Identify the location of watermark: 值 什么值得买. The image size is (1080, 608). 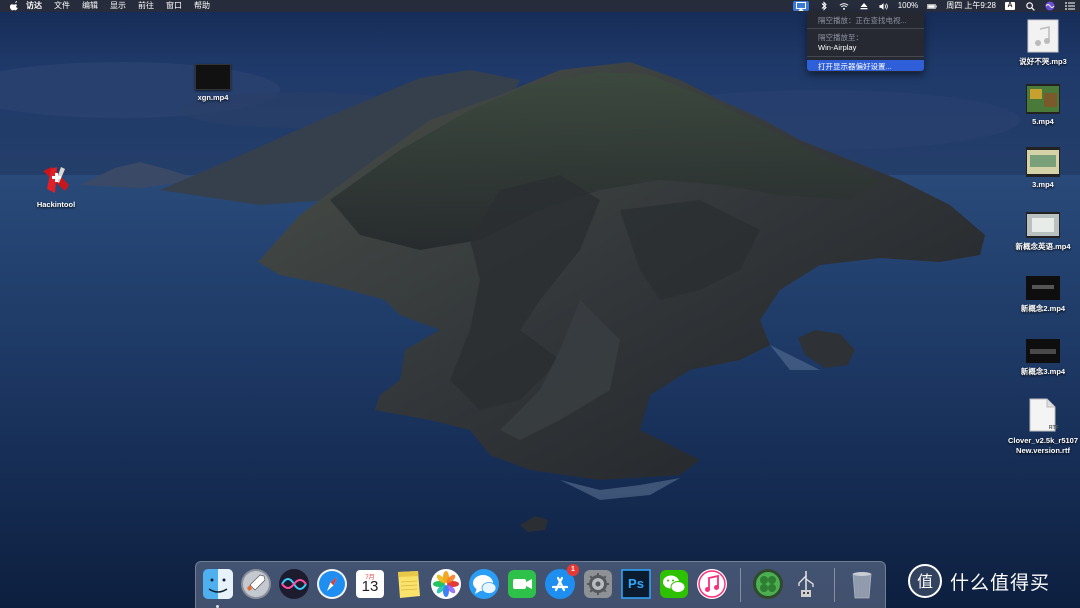
(979, 581).